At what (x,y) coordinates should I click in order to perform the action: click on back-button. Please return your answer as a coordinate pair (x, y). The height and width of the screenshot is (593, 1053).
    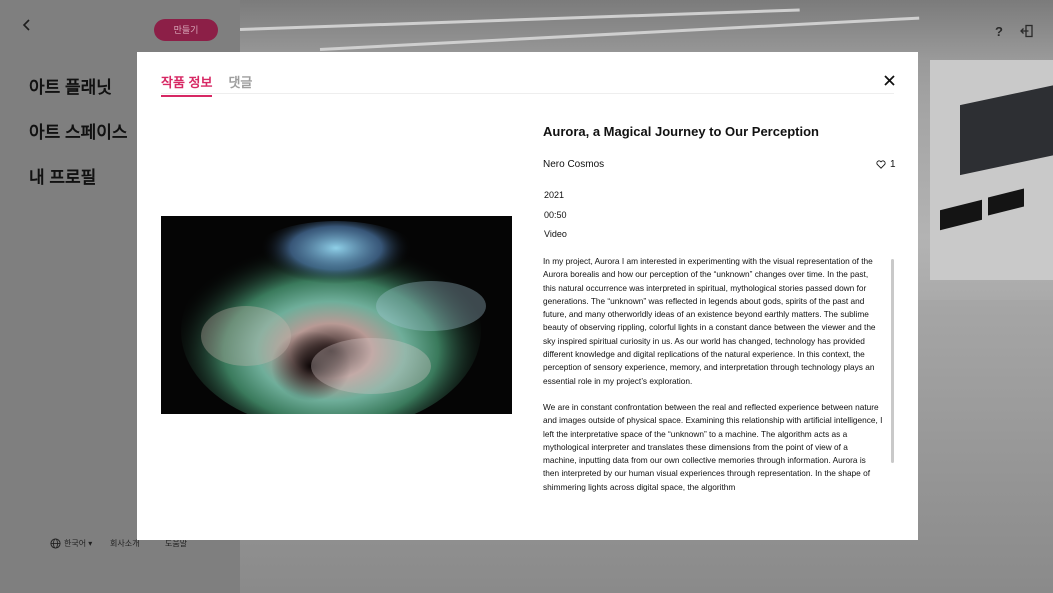
    Looking at the image, I should click on (29, 27).